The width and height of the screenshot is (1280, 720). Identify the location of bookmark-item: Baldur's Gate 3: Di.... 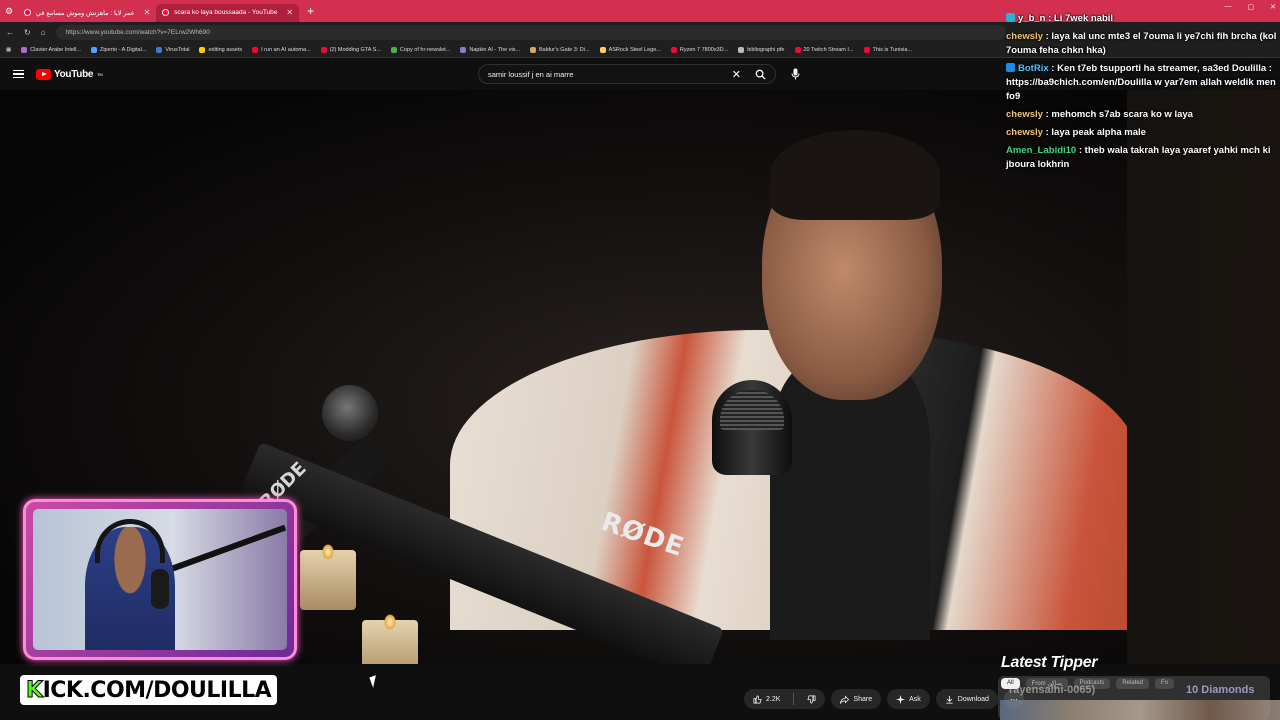
(560, 49).